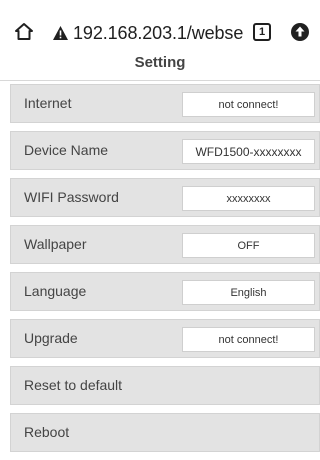 Image resolution: width=320 pixels, height=460 pixels. I want to click on setting-row-upgrade: Upgrade not connect!, so click(165, 338).